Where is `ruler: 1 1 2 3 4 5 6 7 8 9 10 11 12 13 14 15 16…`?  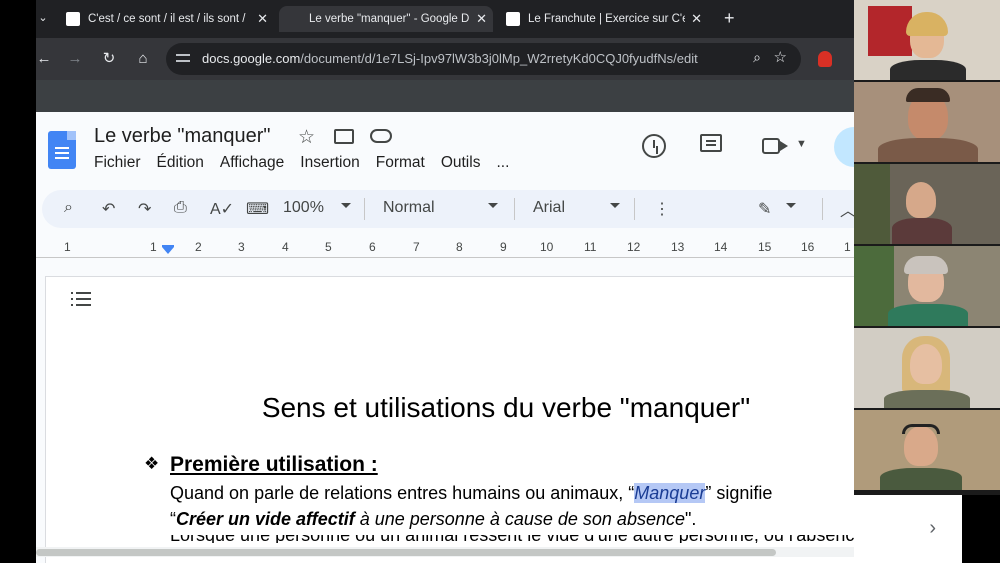 ruler: 1 1 2 3 4 5 6 7 8 9 10 11 12 13 14 15 16… is located at coordinates (445, 249).